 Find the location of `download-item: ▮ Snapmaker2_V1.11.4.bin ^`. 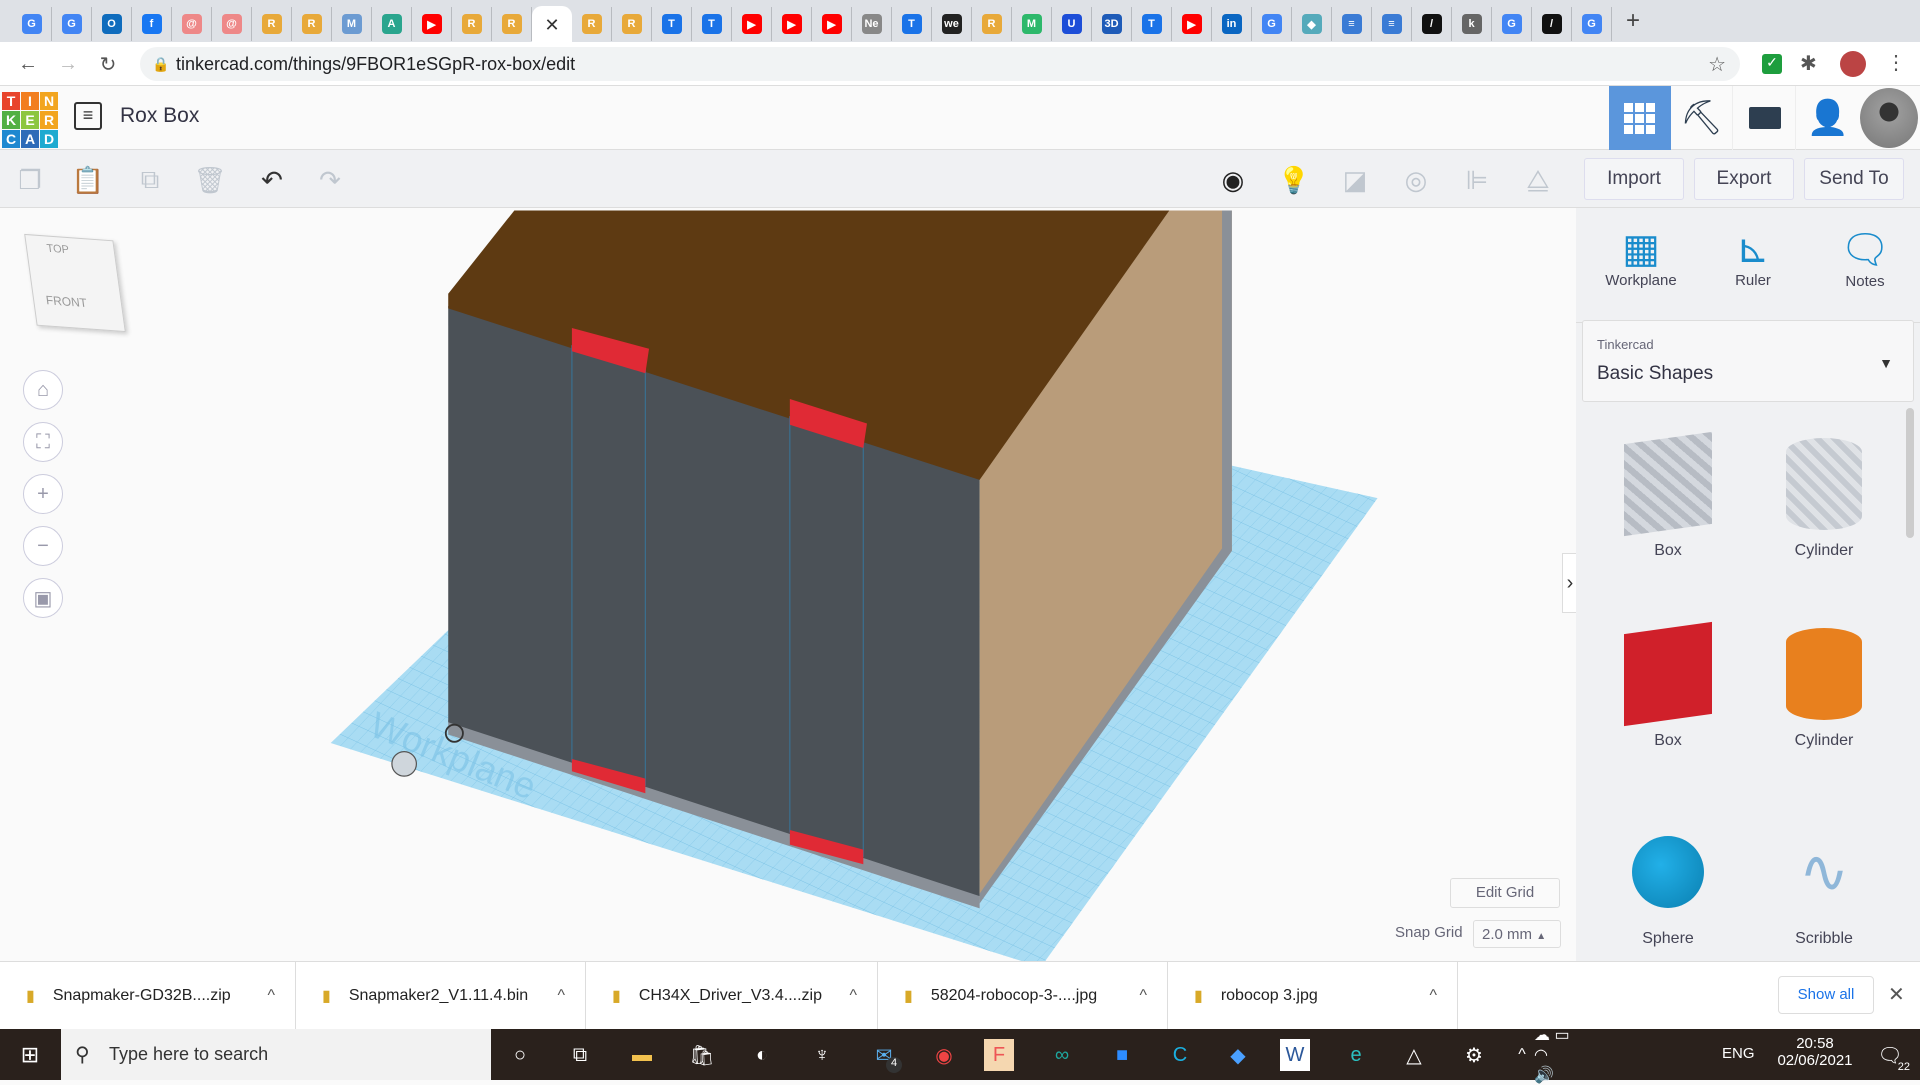

download-item: ▮ Snapmaker2_V1.11.4.bin ^ is located at coordinates (441, 996).